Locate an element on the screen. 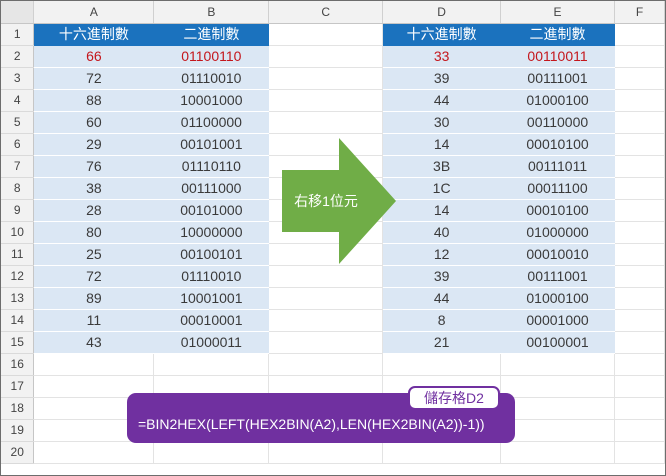  data-cell: 40 is located at coordinates (442, 232).